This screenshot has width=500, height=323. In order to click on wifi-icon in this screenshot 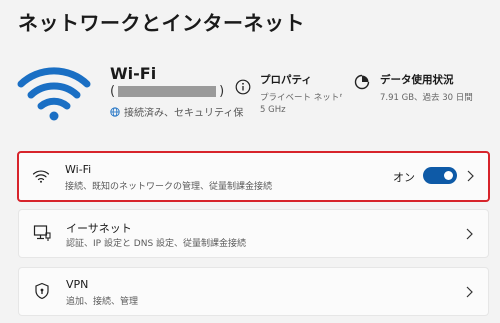, I will do `click(41, 176)`.